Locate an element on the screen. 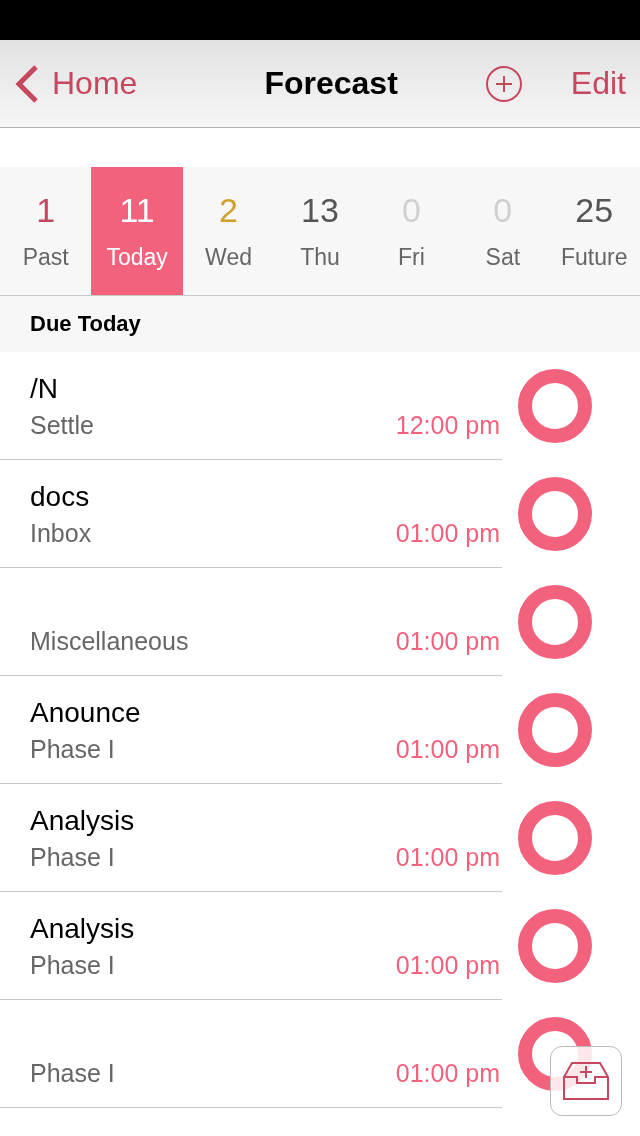 The width and height of the screenshot is (640, 1136). day-tab: 2 Wed is located at coordinates (228, 231).